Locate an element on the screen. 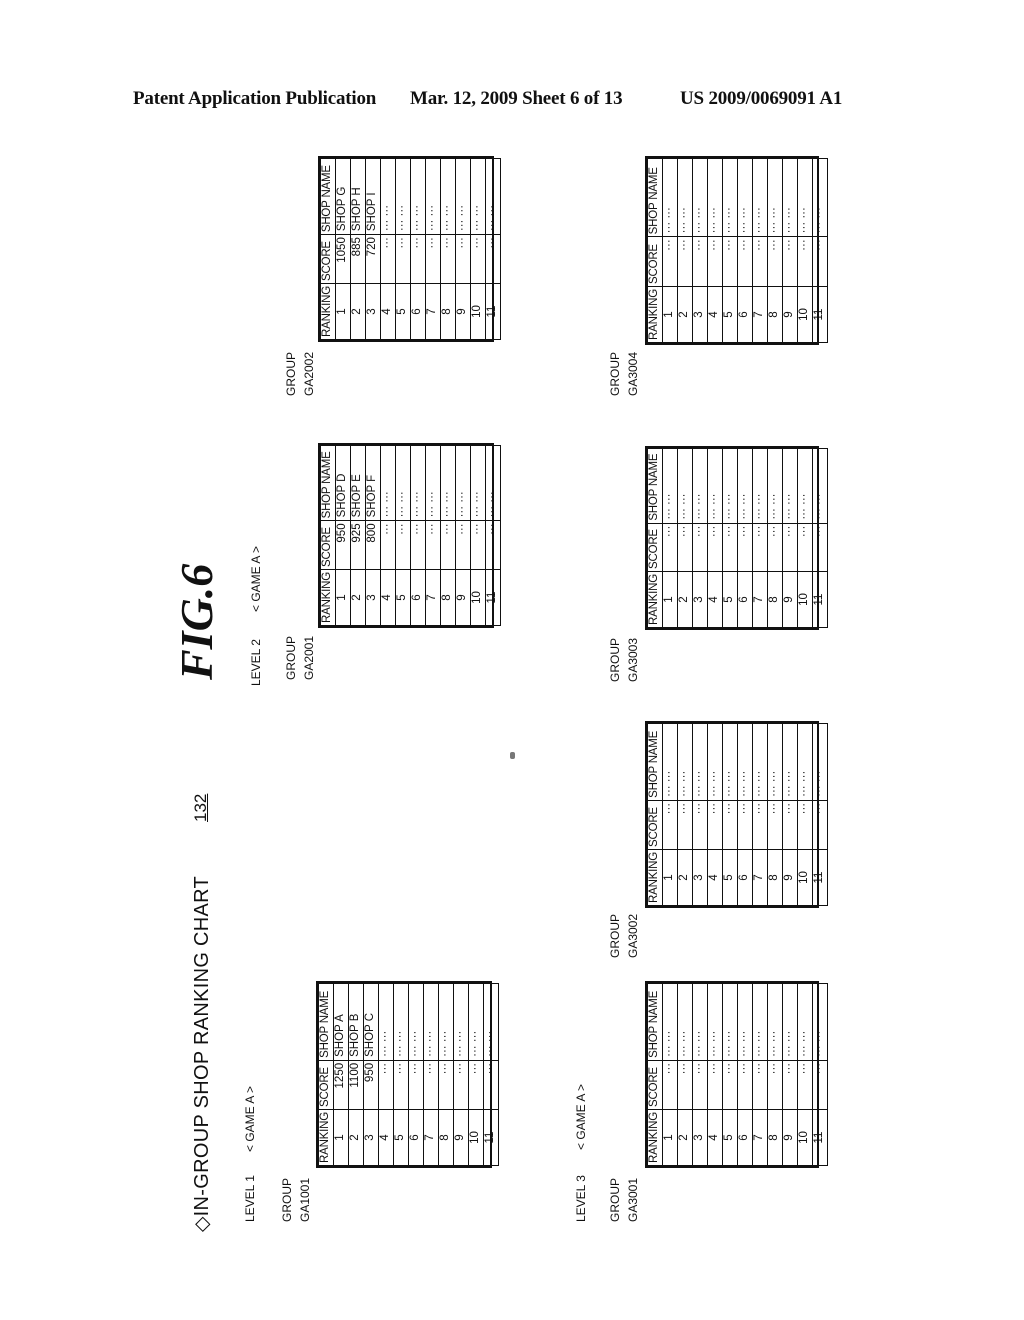 This screenshot has height=1320, width=1024. publication-date-sheet: Mar. 12, 2009 Sheet 6 of 13 is located at coordinates (516, 98).